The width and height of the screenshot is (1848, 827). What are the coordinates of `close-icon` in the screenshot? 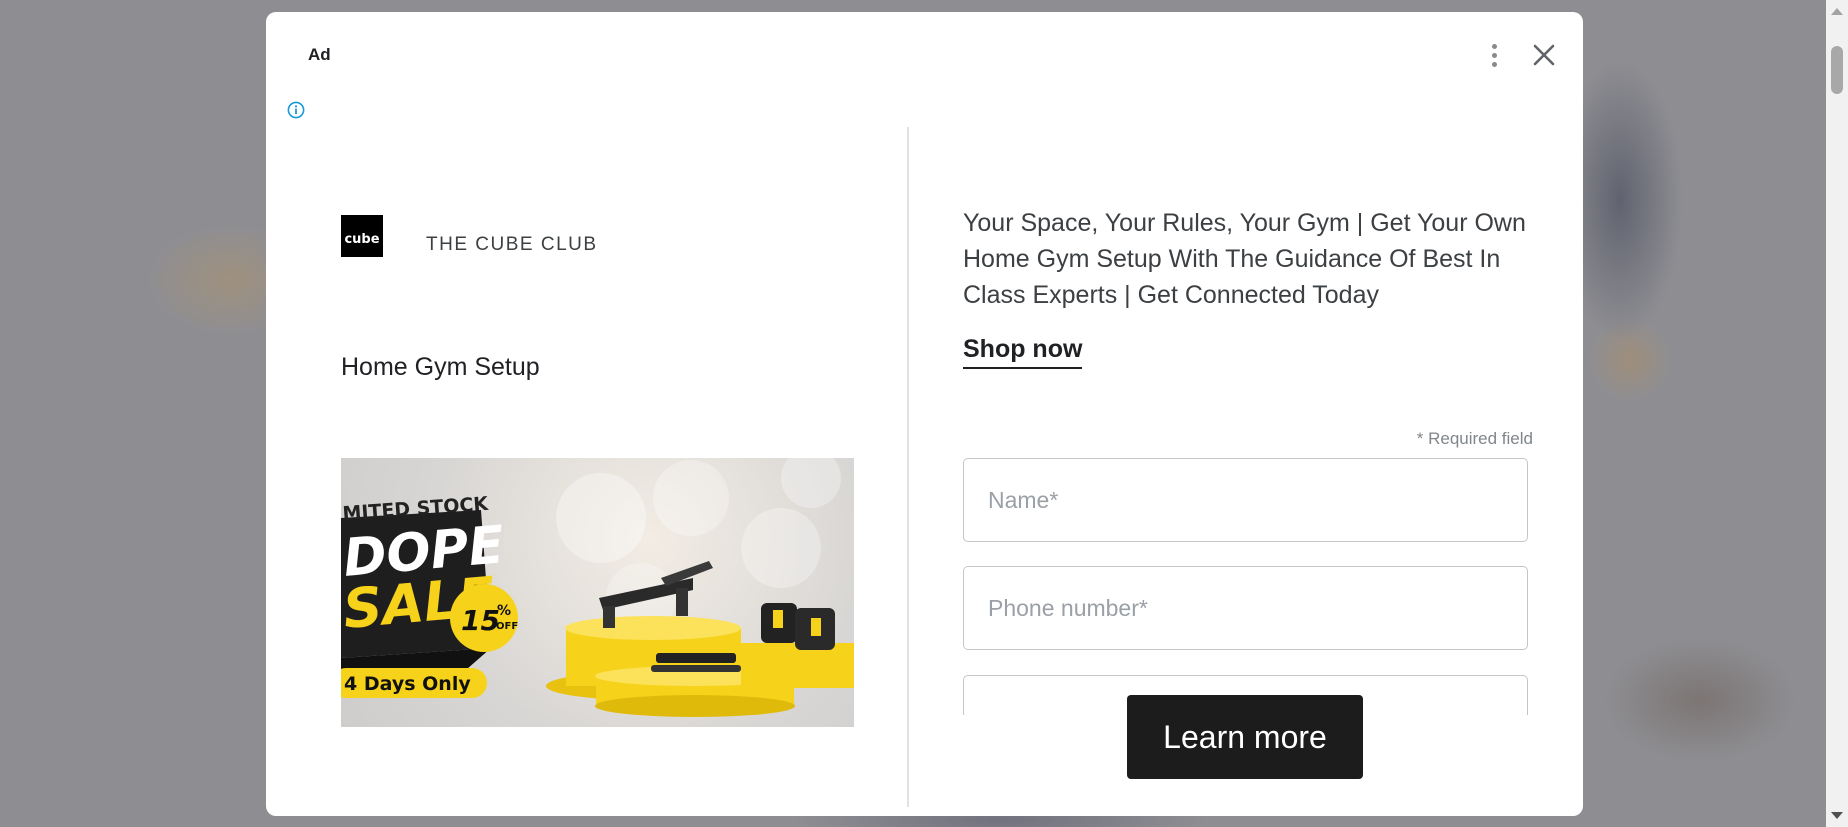 It's located at (1544, 55).